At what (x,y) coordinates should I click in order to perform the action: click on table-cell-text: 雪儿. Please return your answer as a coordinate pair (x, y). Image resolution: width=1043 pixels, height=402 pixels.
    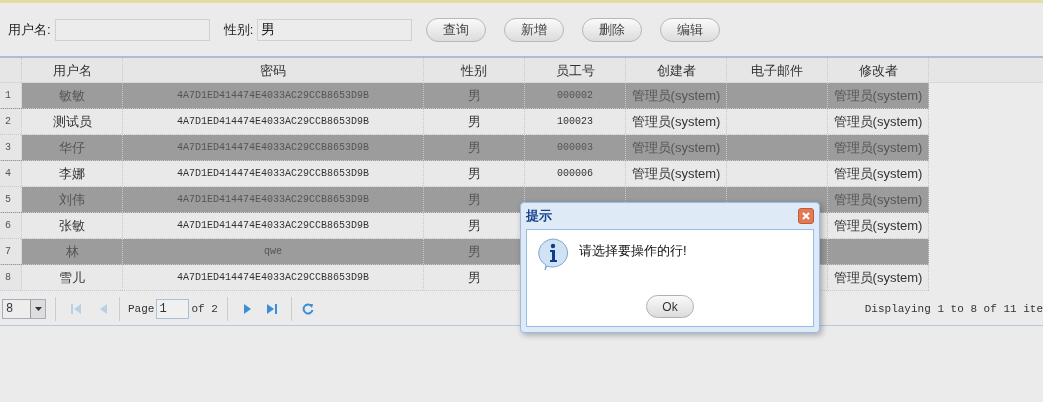
    Looking at the image, I should click on (72, 277).